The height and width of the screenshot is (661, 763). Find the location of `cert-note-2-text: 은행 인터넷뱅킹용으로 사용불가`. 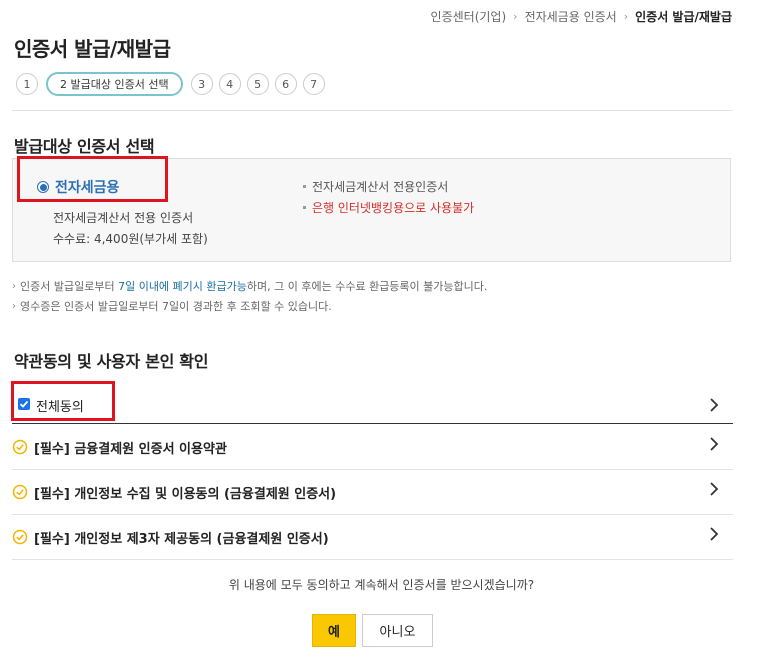

cert-note-2-text: 은행 인터넷뱅킹용으로 사용불가 is located at coordinates (393, 208).